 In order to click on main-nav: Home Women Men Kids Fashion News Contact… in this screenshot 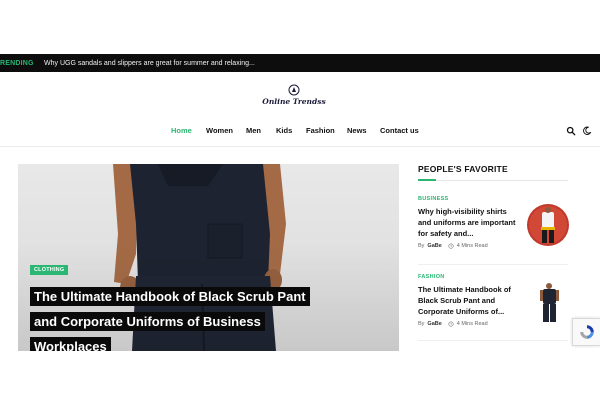, I will do `click(300, 132)`.